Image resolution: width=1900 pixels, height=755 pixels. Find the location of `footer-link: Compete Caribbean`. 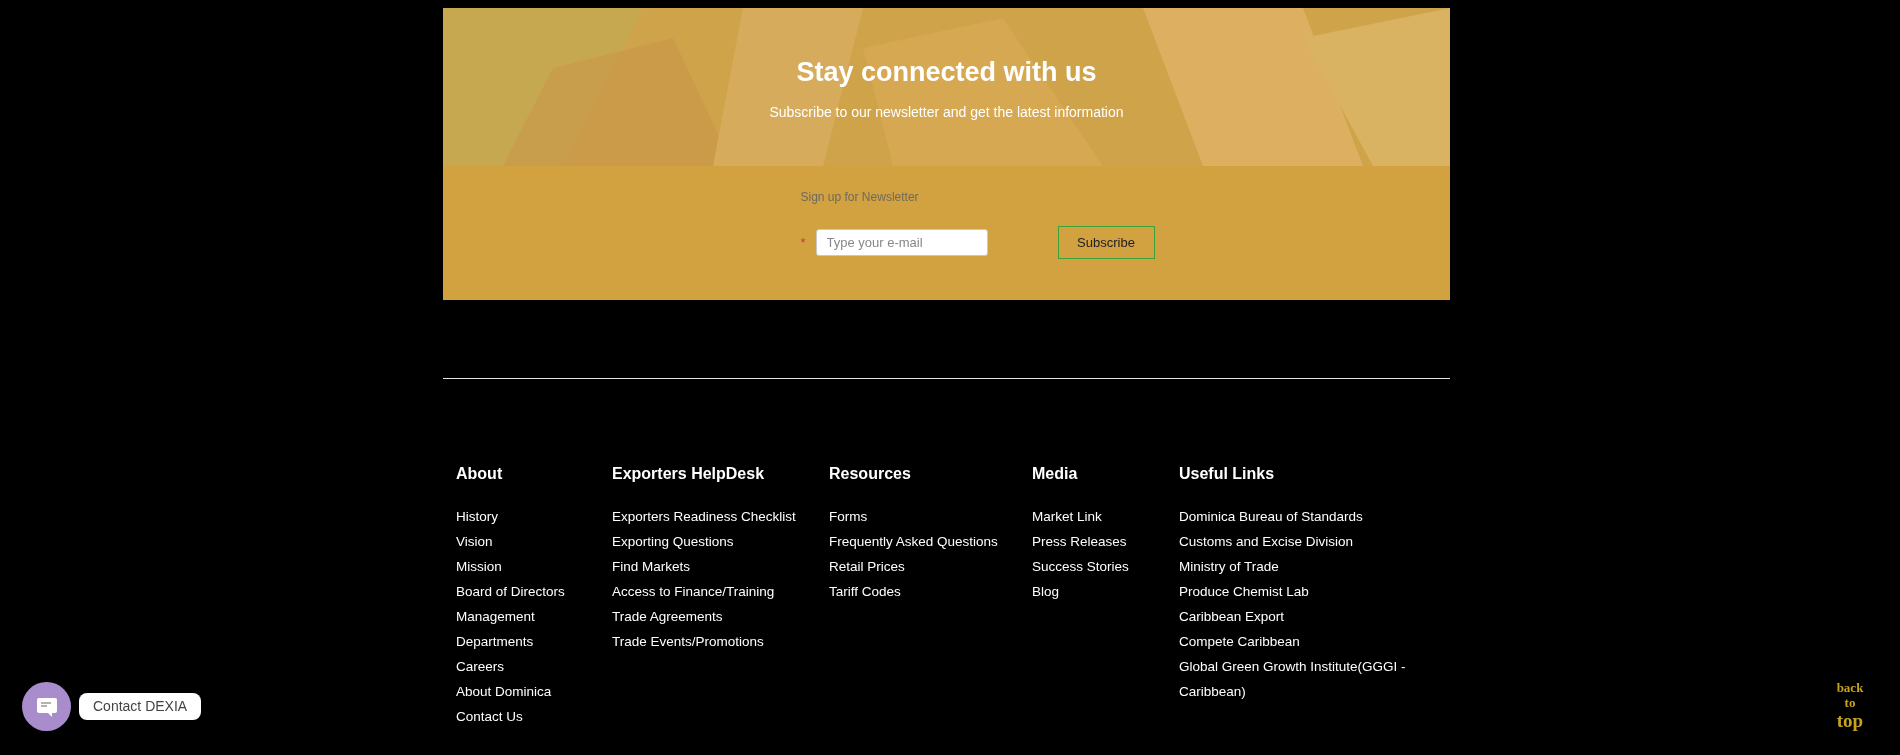

footer-link: Compete Caribbean is located at coordinates (1239, 641).